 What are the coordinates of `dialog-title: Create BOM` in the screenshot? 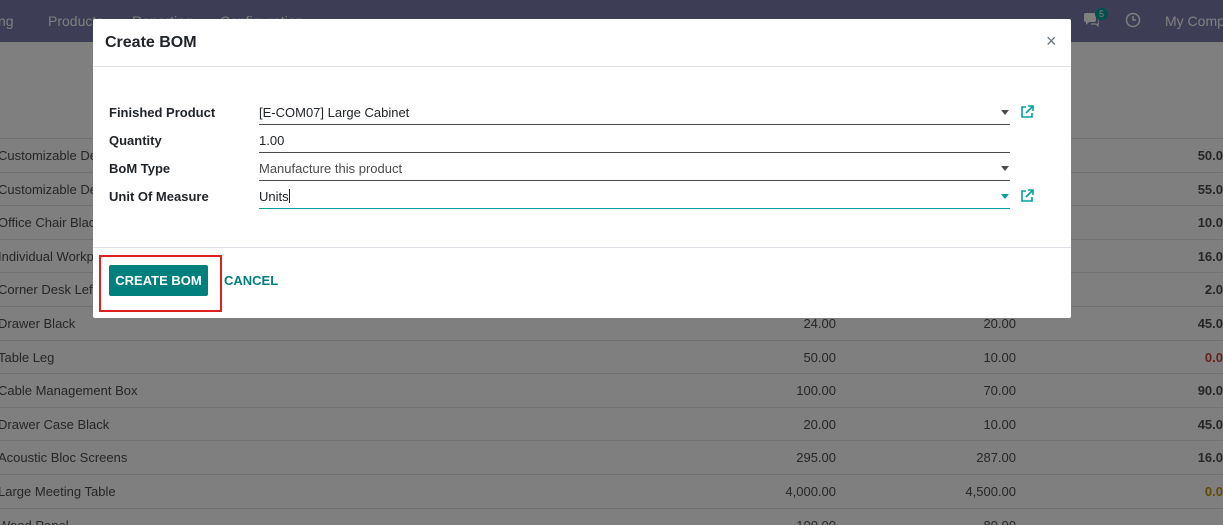 It's located at (151, 42).